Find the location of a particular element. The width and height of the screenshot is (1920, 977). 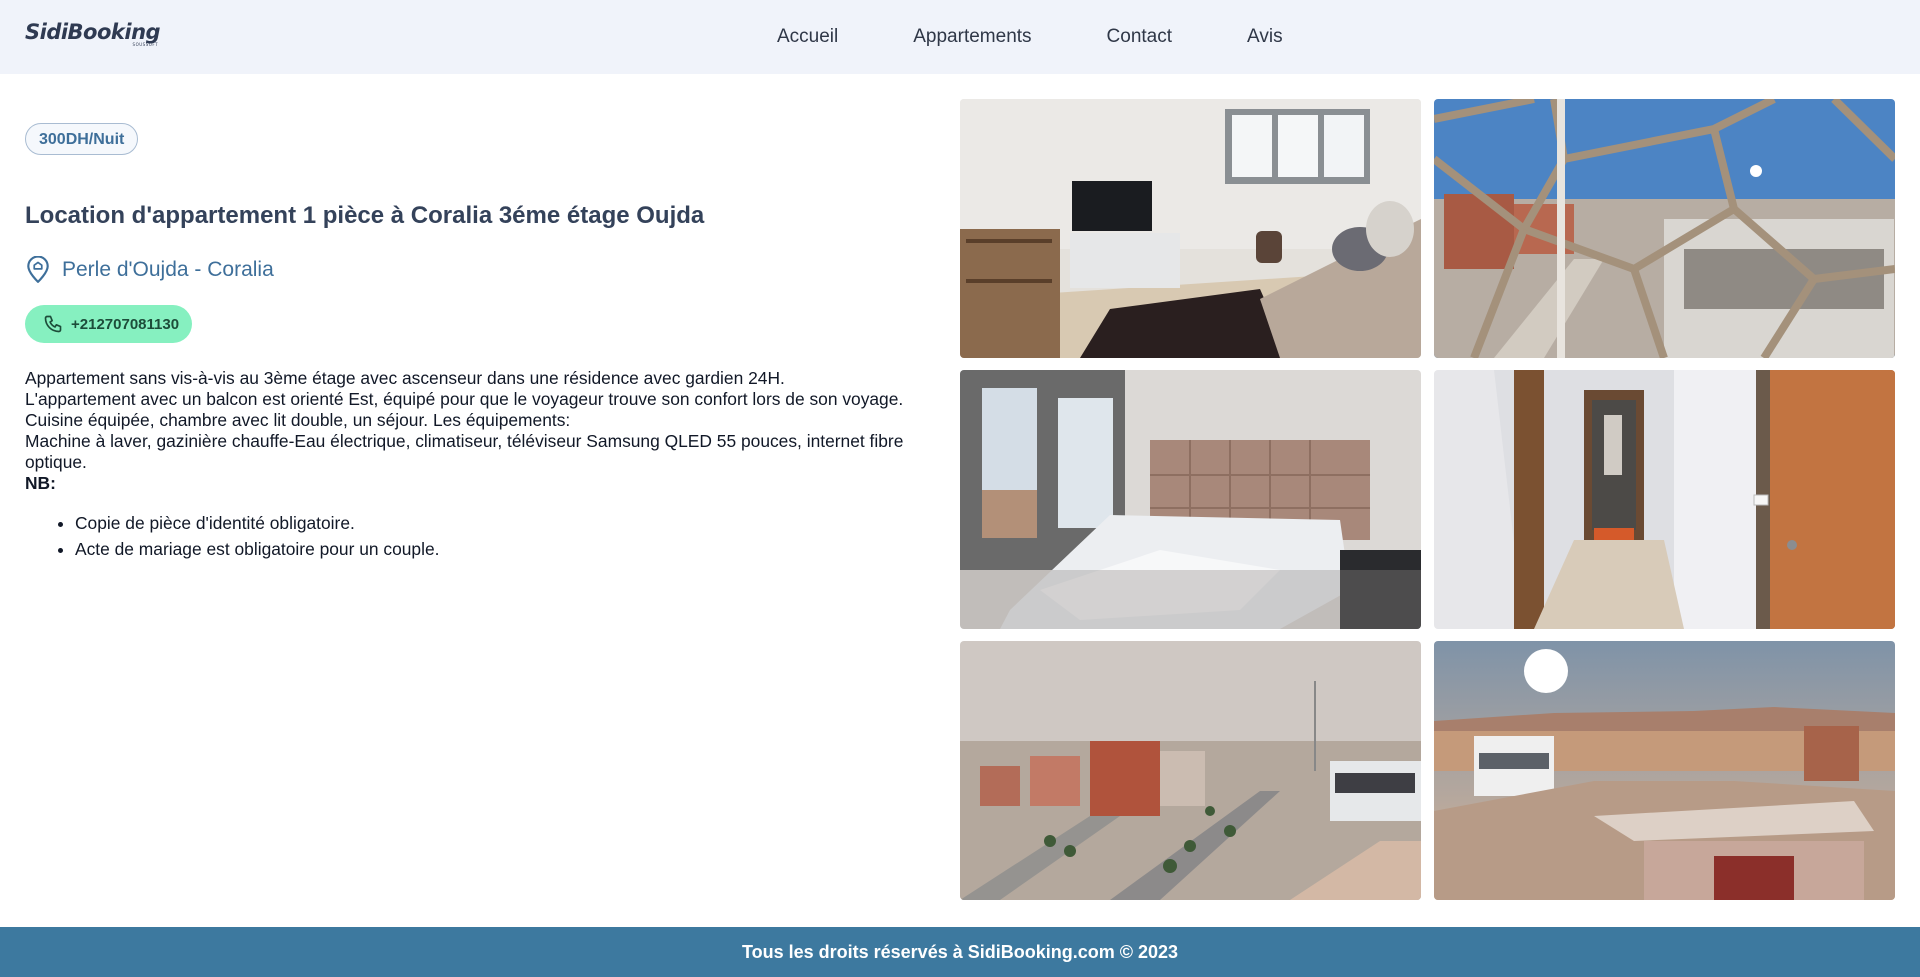

site-logo: SidiBooking SOUSSOFT is located at coordinates (93, 33).